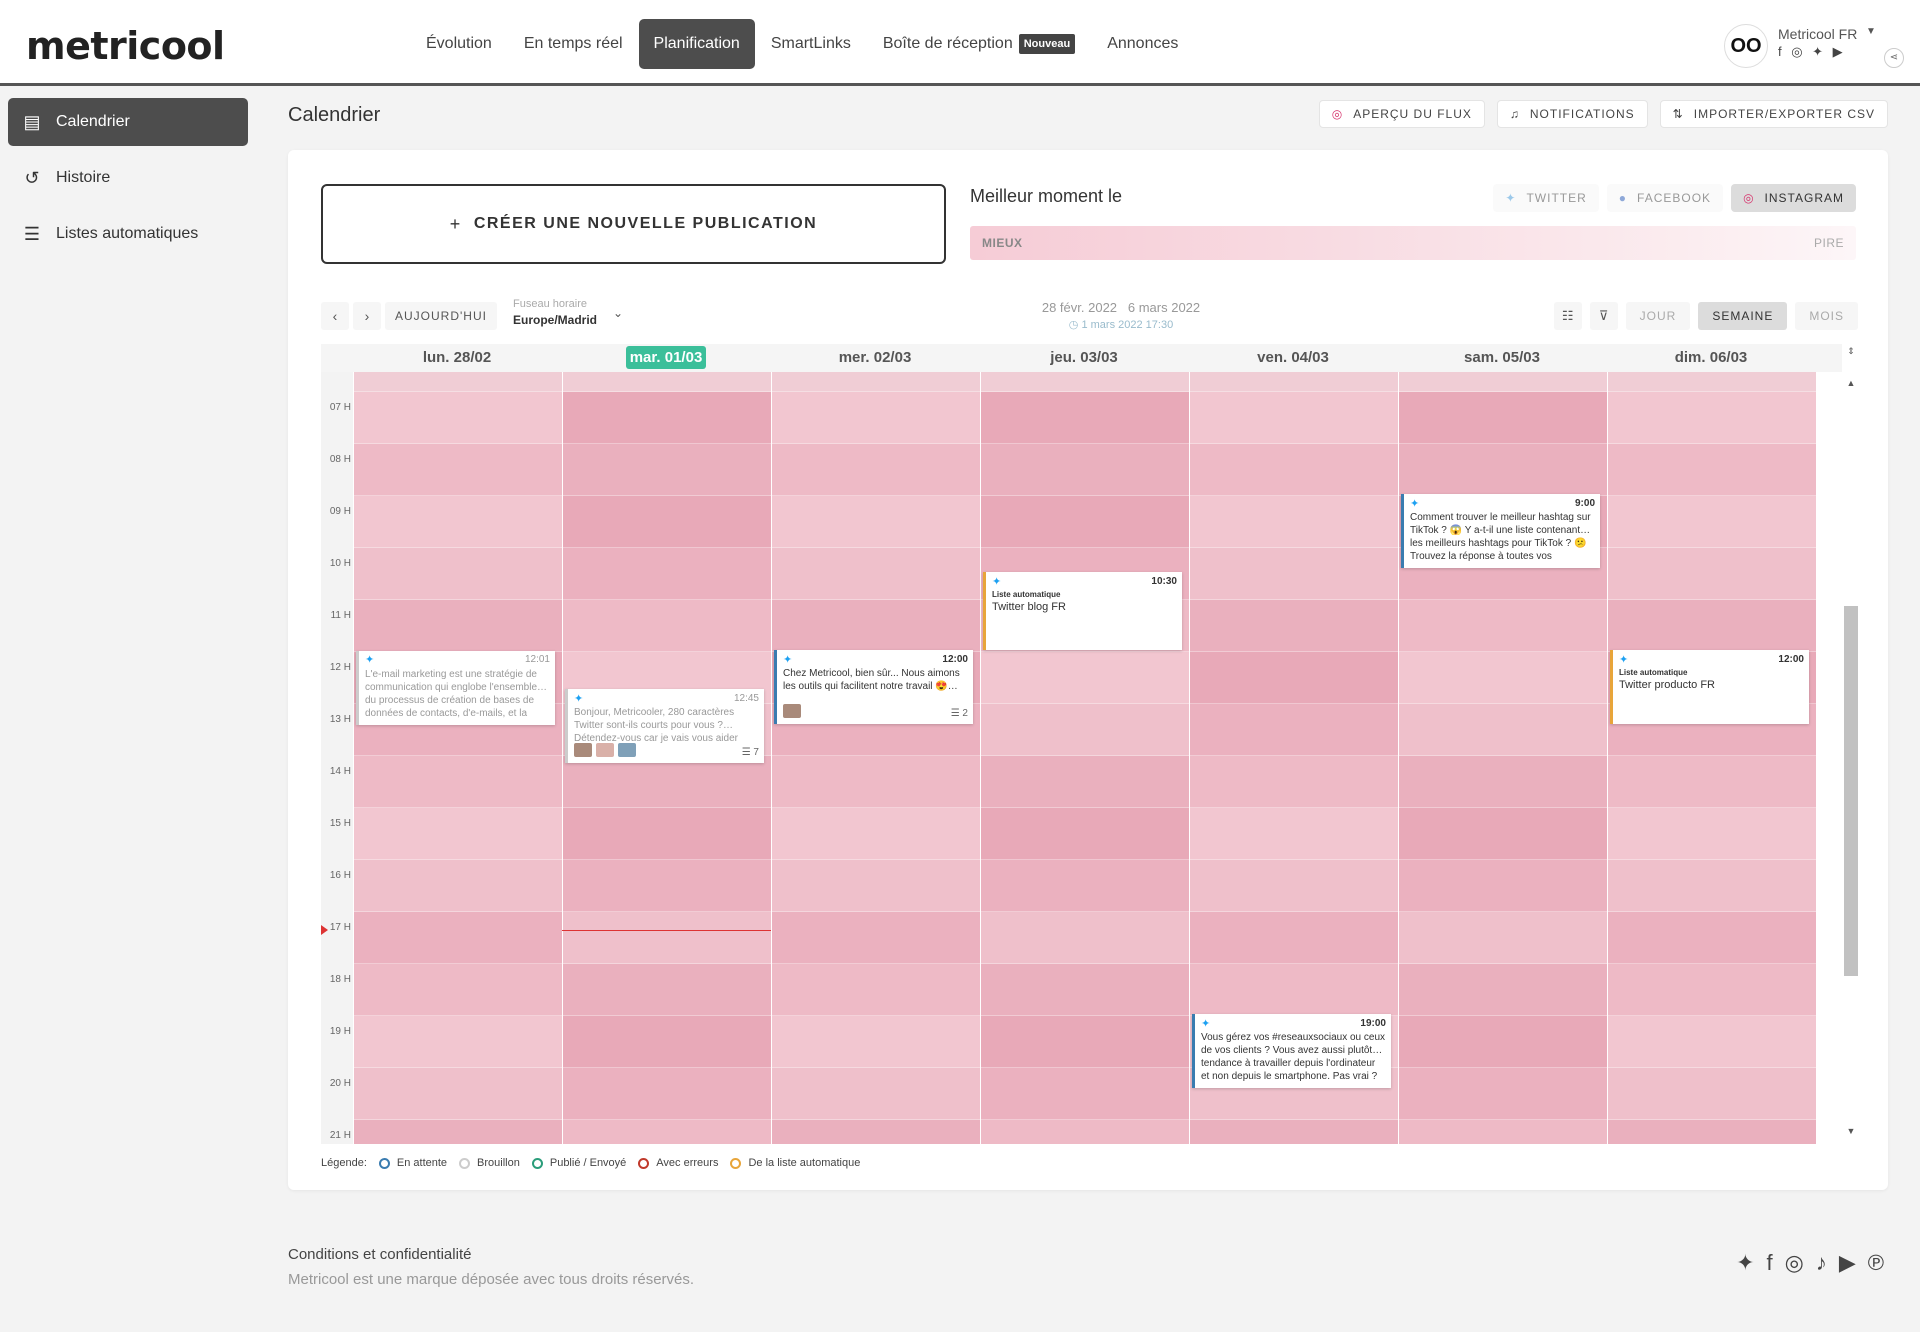 The image size is (1920, 1332). Describe the element at coordinates (459, 44) in the screenshot. I see `nav-evolution: Évolution` at that location.